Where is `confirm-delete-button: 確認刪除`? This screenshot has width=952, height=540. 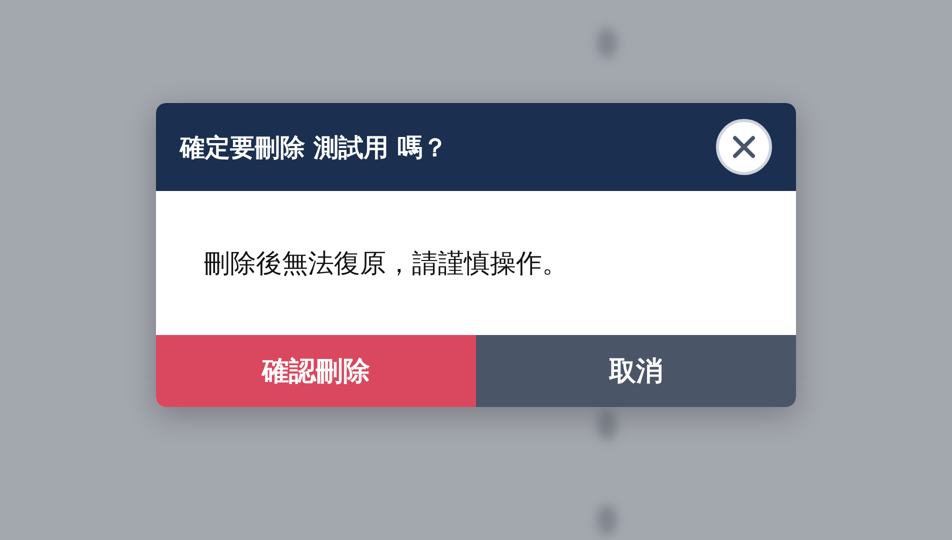
confirm-delete-button: 確認刪除 is located at coordinates (316, 371).